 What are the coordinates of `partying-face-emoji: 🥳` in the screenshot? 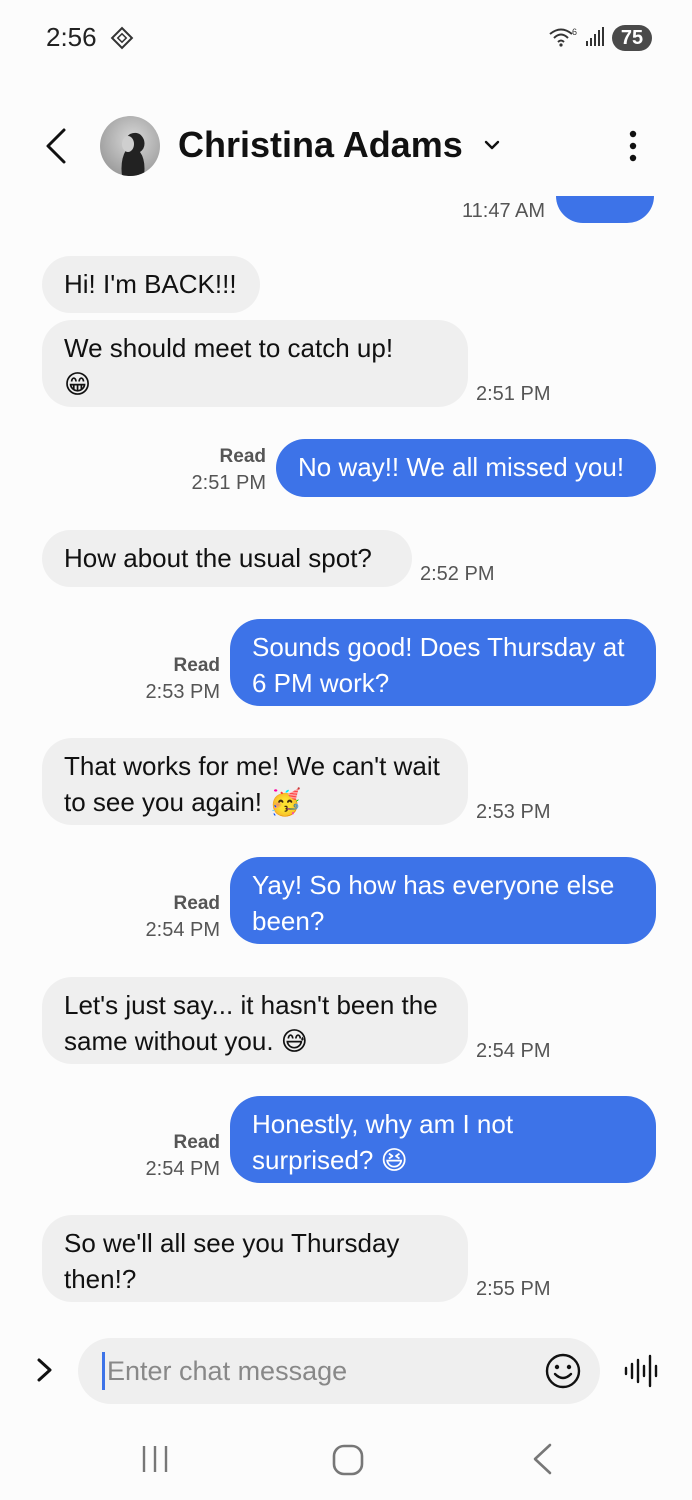 It's located at (285, 803).